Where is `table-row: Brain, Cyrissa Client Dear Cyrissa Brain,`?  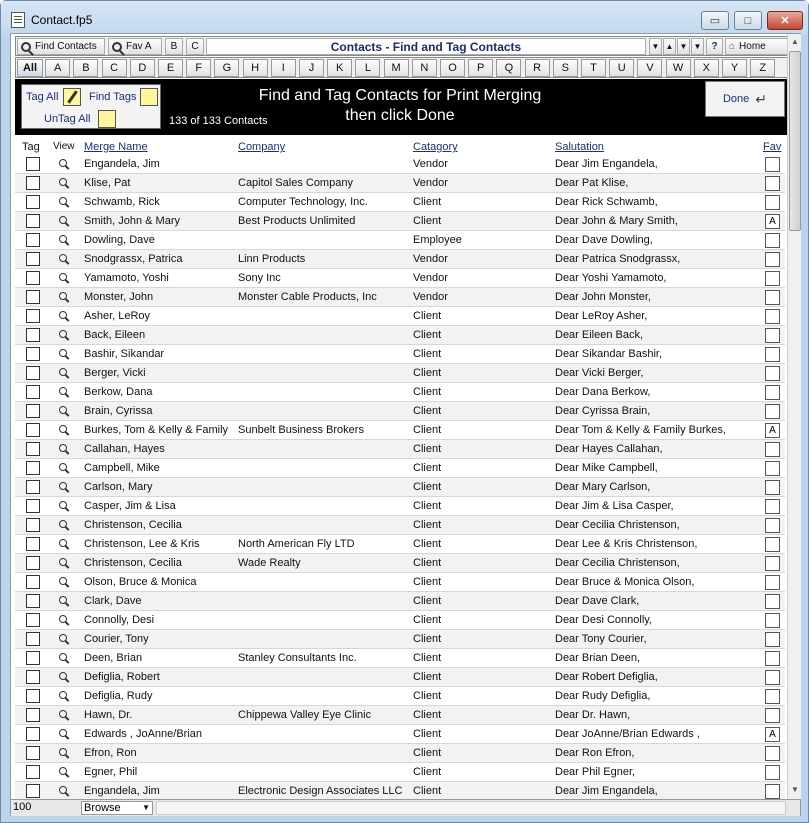 table-row: Brain, Cyrissa Client Dear Cyrissa Brain, is located at coordinates (400, 411).